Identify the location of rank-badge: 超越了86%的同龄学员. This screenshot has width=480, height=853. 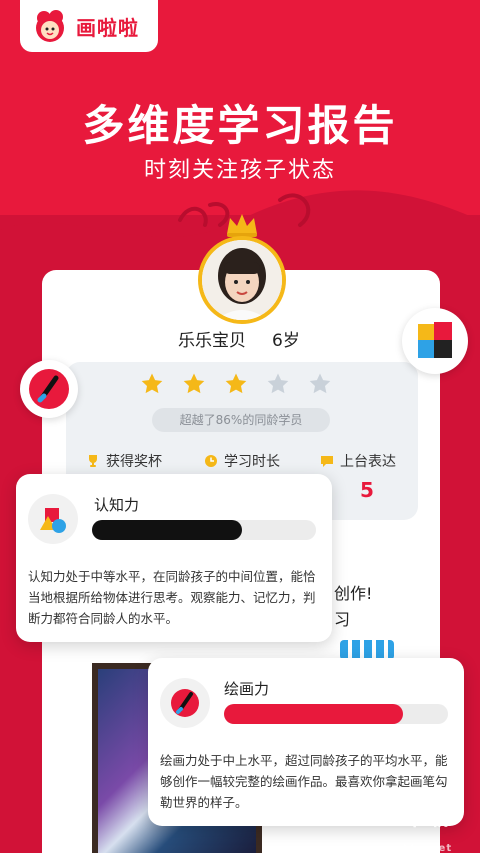
(241, 420).